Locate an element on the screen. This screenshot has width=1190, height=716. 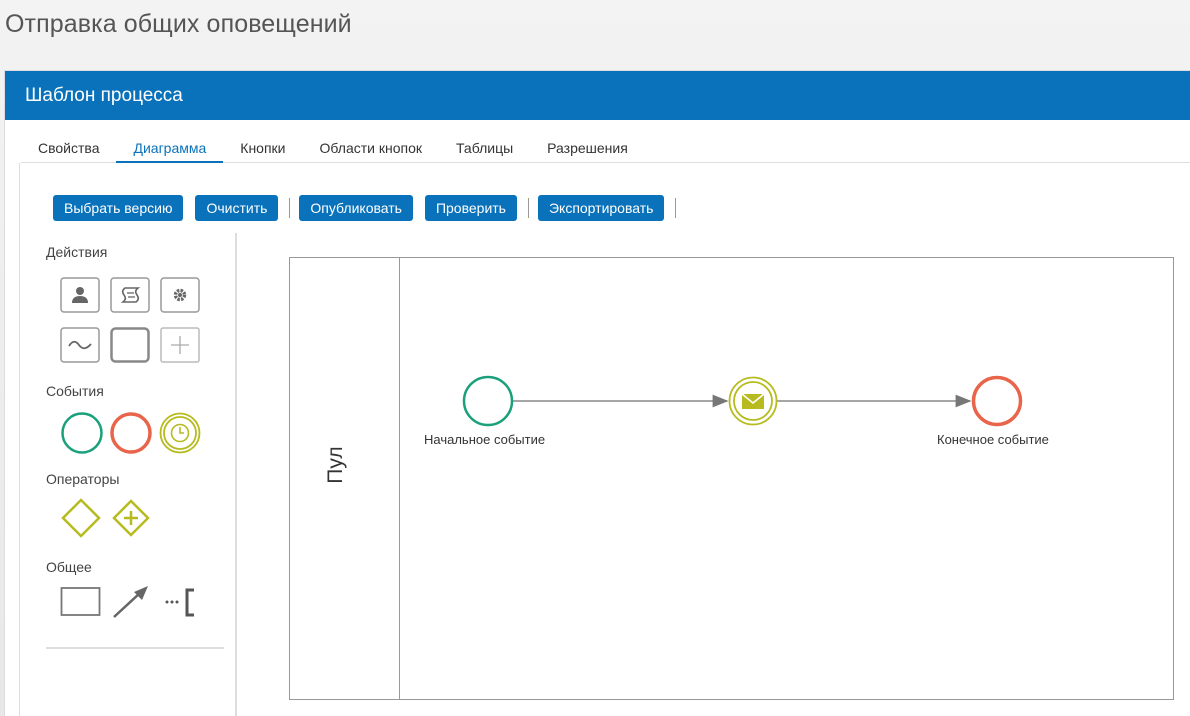
add-icon is located at coordinates (180, 345).